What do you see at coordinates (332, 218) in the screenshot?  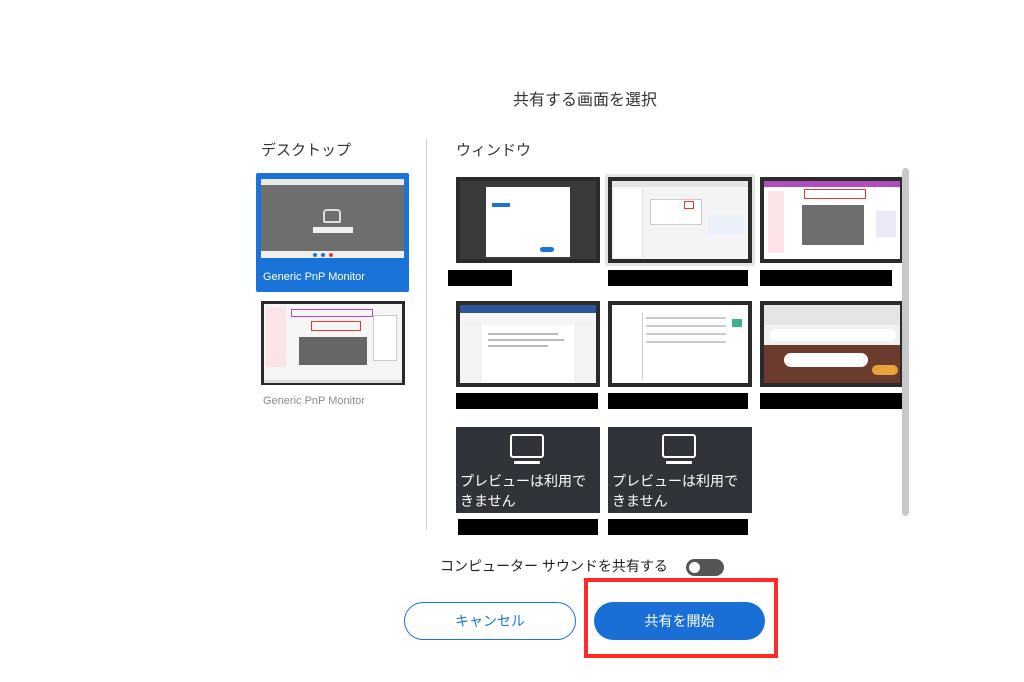 I see `monitor-1-thumbnail` at bounding box center [332, 218].